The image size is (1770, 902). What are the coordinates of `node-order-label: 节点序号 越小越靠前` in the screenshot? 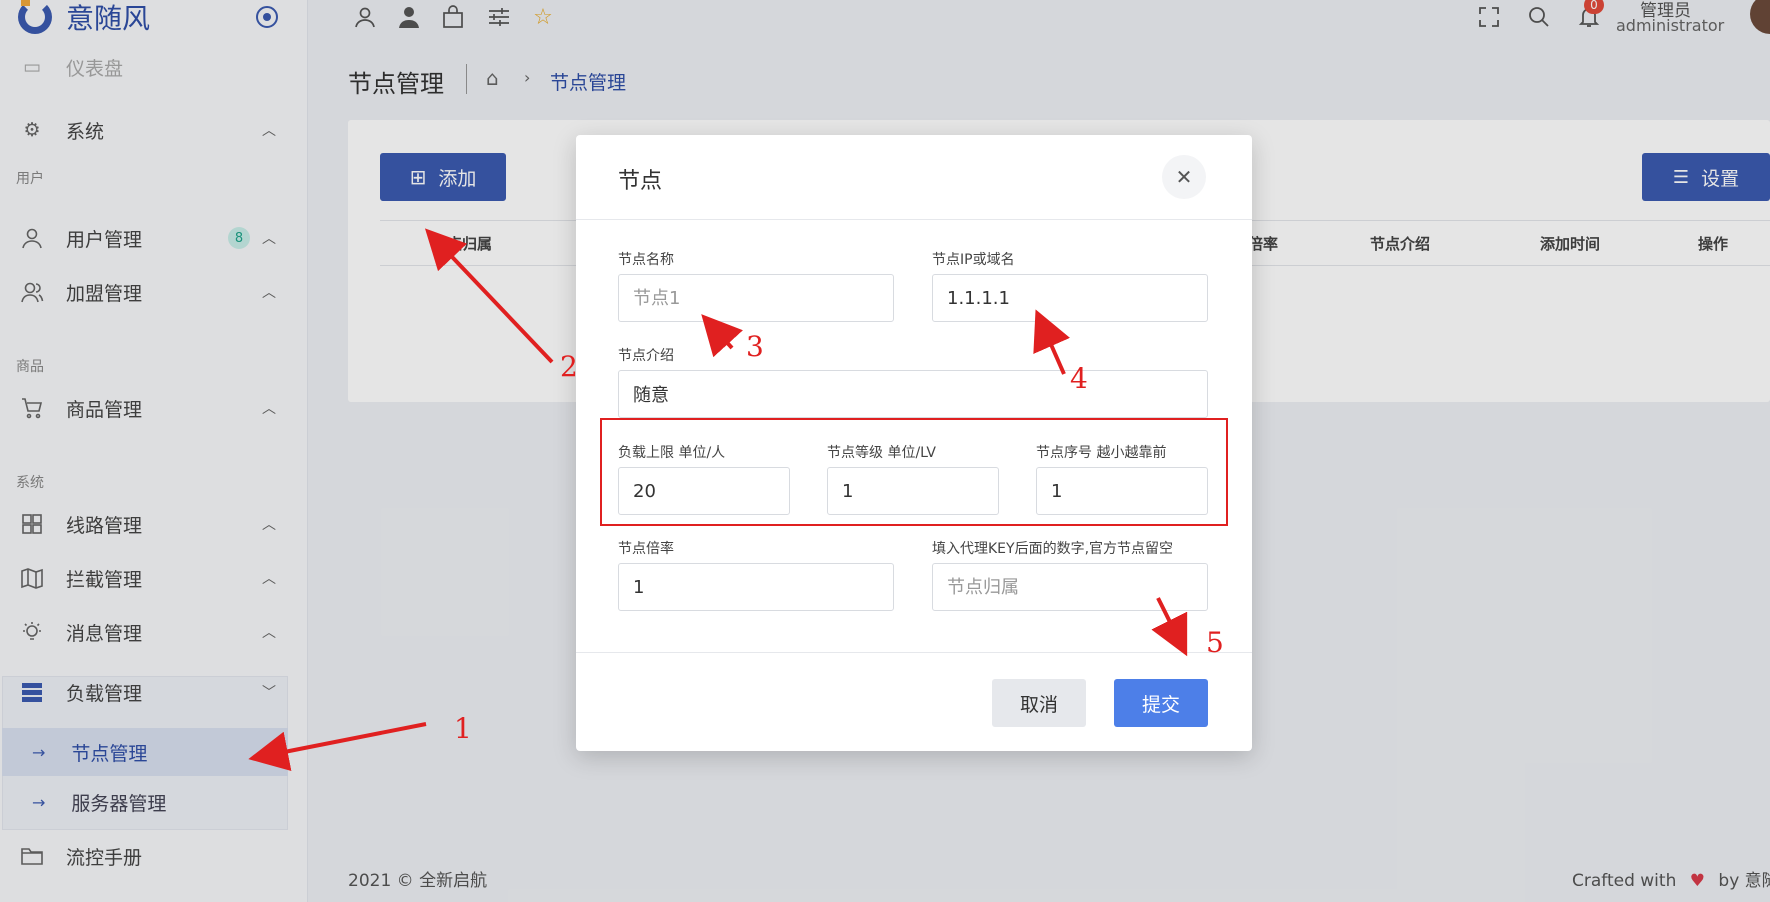 It's located at (1101, 453).